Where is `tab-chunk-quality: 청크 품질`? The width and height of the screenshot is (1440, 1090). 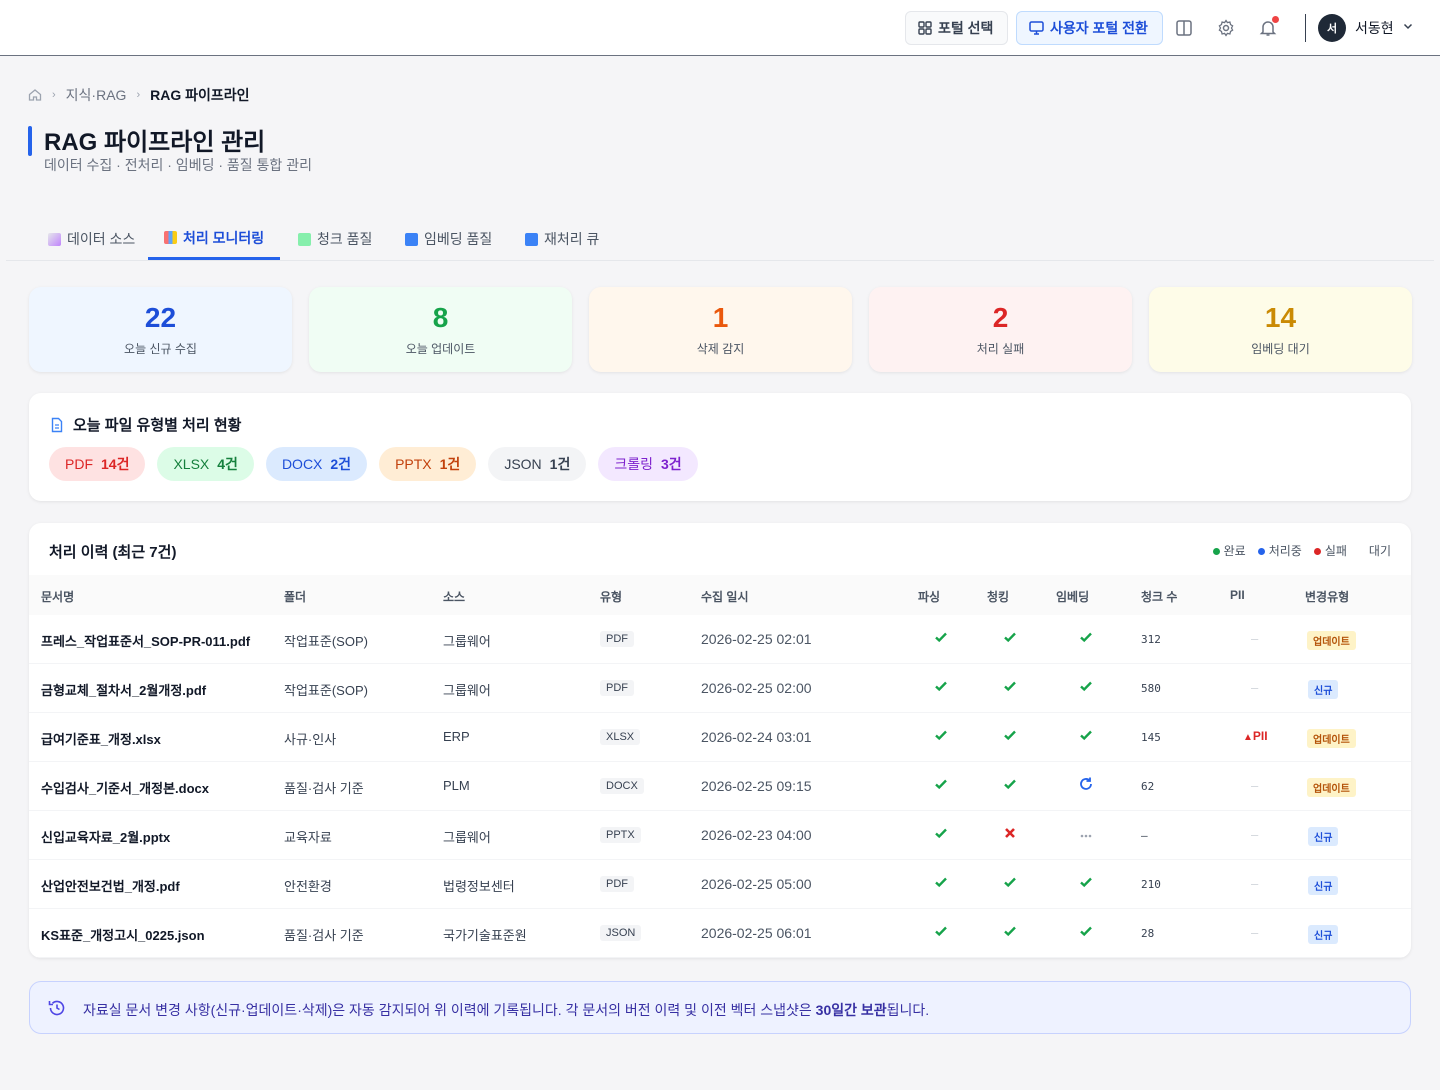 tab-chunk-quality: 청크 품질 is located at coordinates (335, 239).